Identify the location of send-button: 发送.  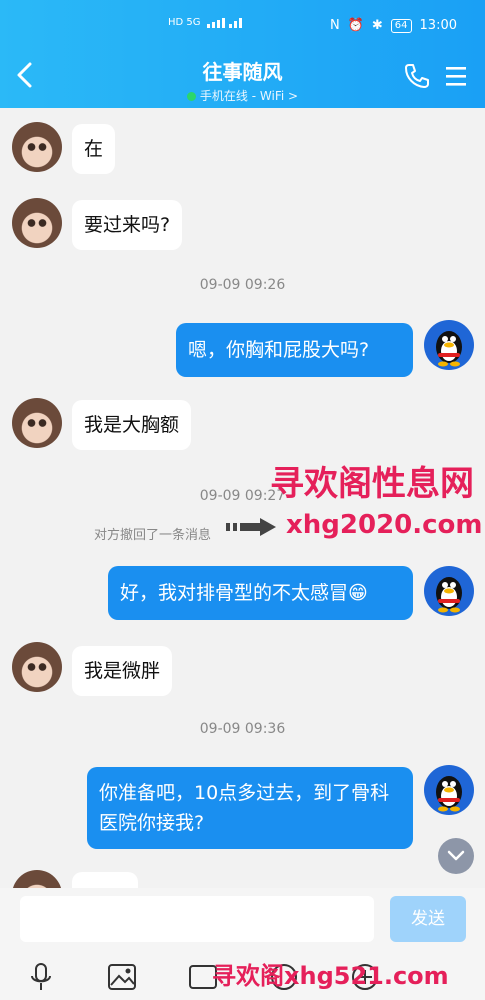
(428, 919).